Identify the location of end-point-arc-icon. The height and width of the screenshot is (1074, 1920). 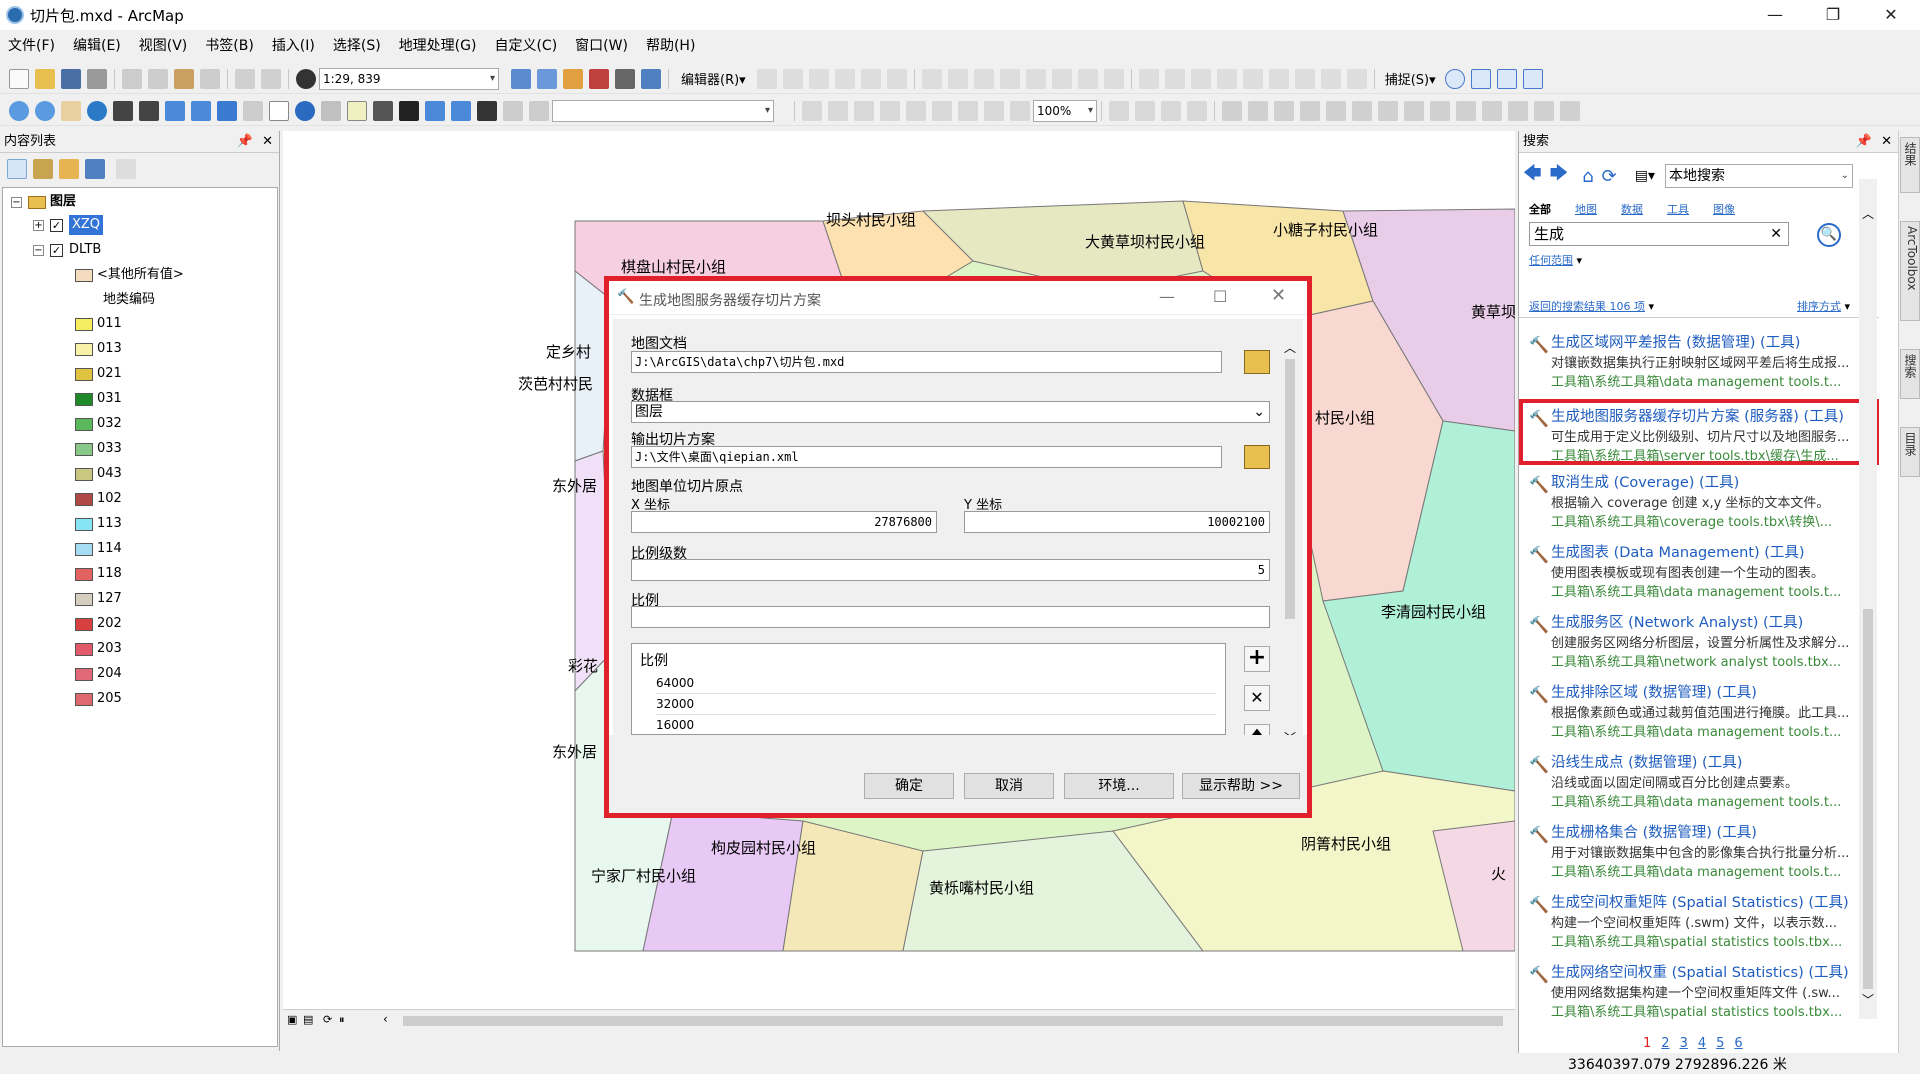
(844, 78).